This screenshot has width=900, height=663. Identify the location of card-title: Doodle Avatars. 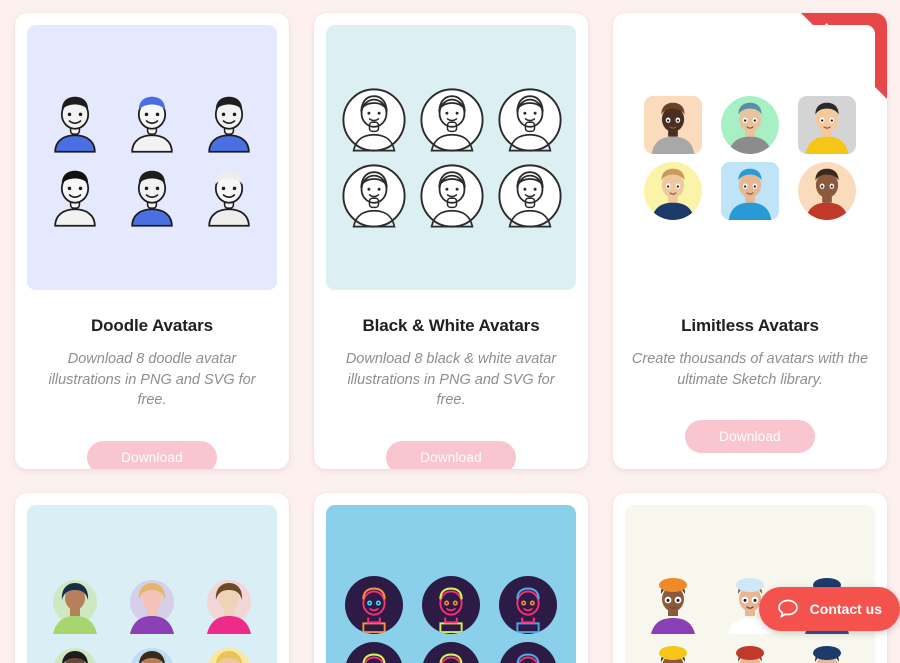
(152, 325).